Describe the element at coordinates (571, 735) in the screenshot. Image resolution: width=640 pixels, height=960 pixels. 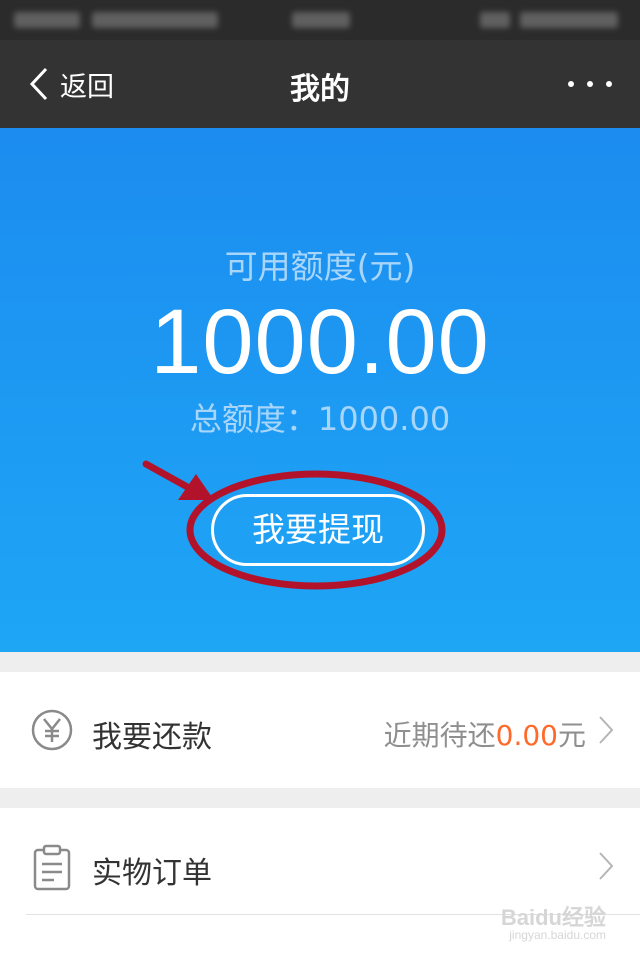
I see `repay-unit: 元` at that location.